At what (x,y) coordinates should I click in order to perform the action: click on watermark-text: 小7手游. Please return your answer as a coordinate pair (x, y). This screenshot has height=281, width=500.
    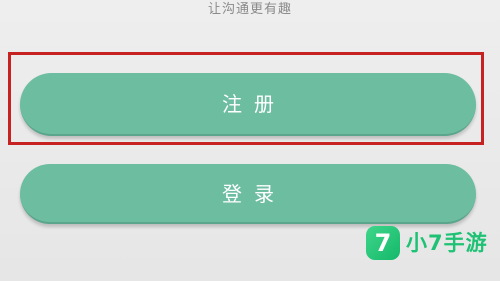
    Looking at the image, I should click on (447, 243).